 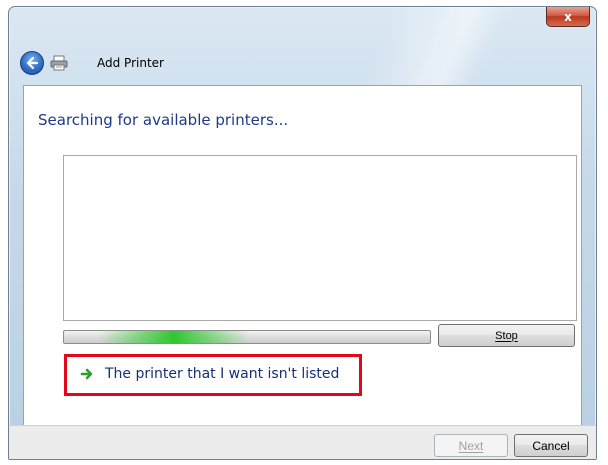 What do you see at coordinates (86, 374) in the screenshot?
I see `green-arrow-icon` at bounding box center [86, 374].